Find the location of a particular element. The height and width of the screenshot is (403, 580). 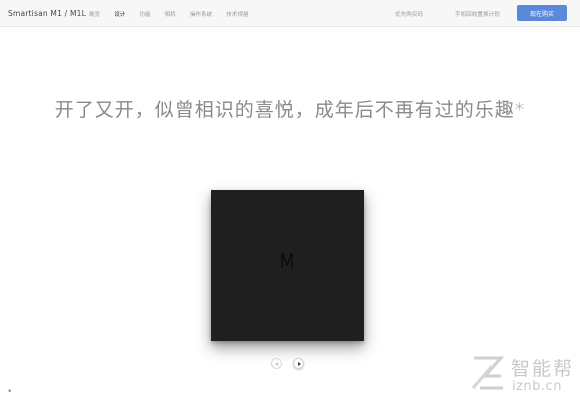

trade-in-link: 手机回收置换计划 is located at coordinates (477, 14).